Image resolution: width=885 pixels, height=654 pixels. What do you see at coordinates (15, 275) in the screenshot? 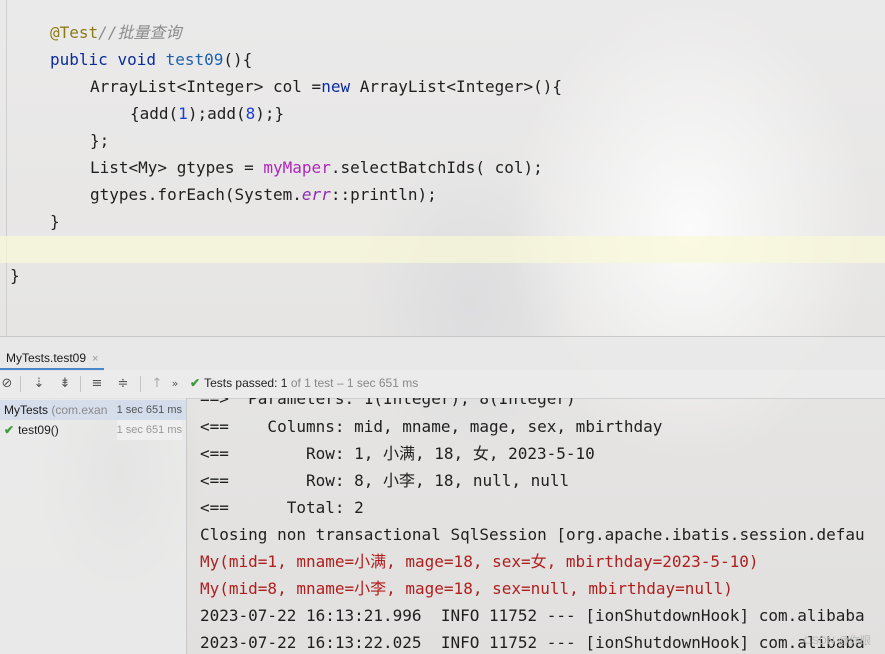
I see `code-line-9: }` at bounding box center [15, 275].